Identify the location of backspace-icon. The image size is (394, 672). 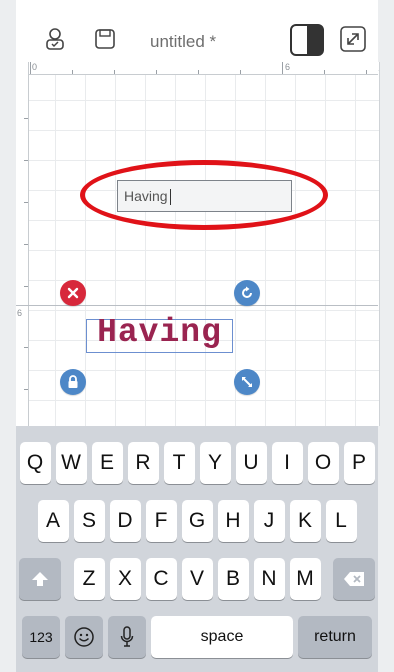
(354, 579).